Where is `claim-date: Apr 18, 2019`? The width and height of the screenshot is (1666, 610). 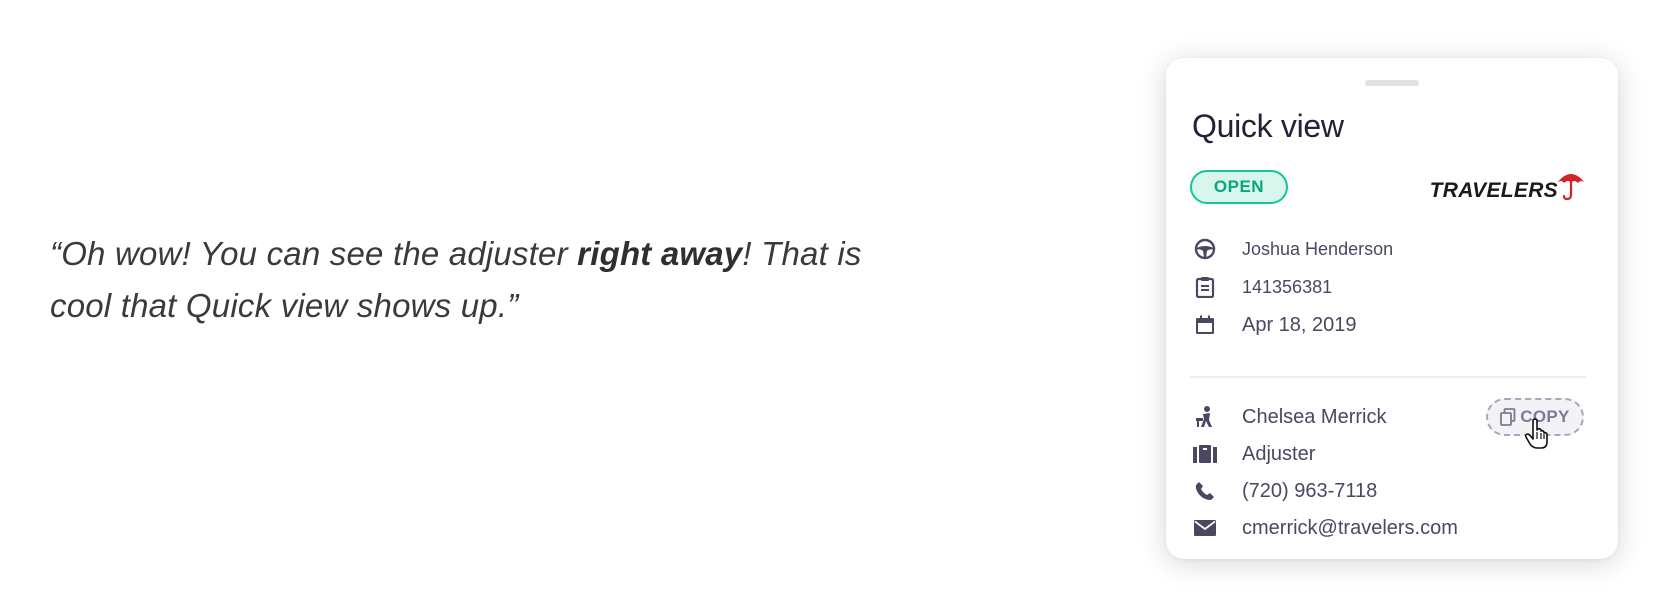 claim-date: Apr 18, 2019 is located at coordinates (1299, 324).